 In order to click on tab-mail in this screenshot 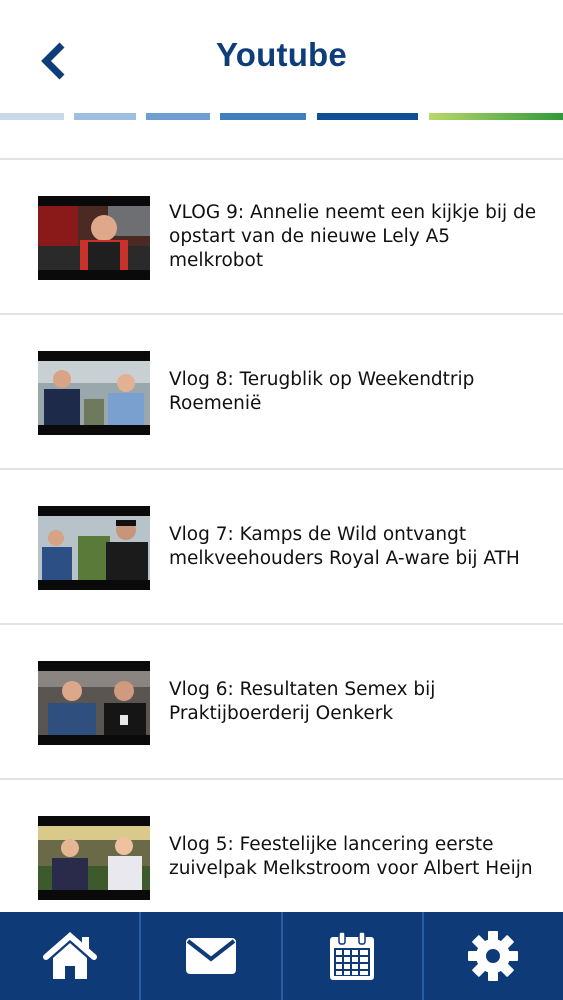, I will do `click(212, 956)`.